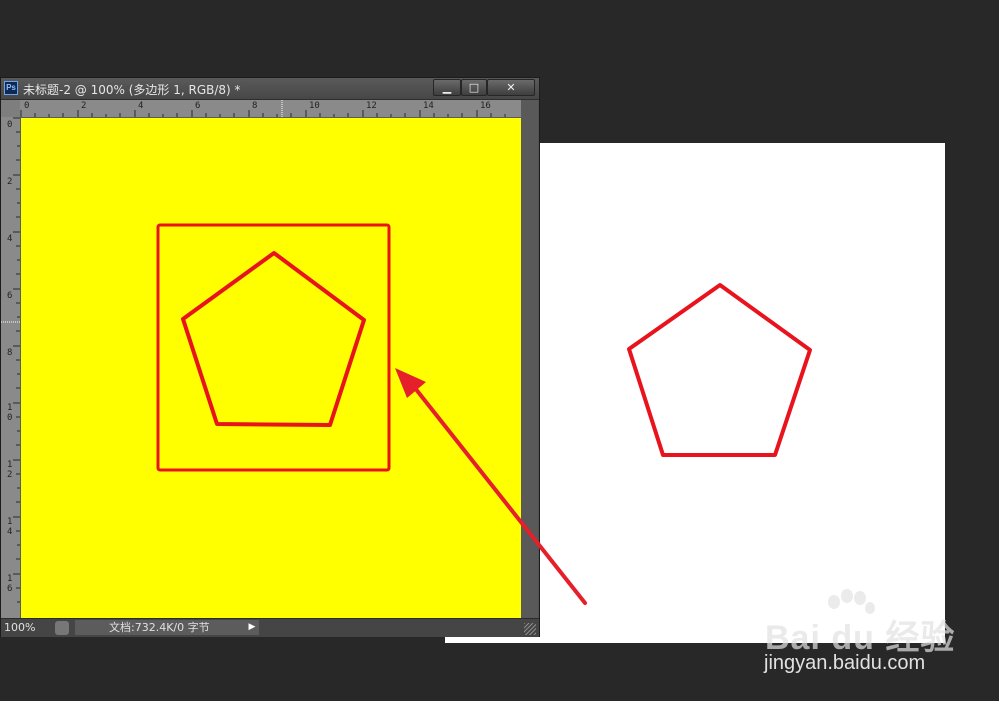 The height and width of the screenshot is (701, 999). I want to click on status-menu-arrow-icon: ▶, so click(252, 627).